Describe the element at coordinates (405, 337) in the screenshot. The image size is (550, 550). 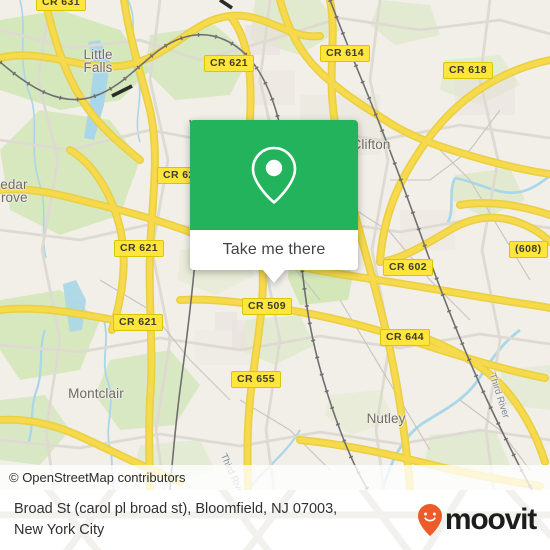
I see `route-shield: CR 644` at that location.